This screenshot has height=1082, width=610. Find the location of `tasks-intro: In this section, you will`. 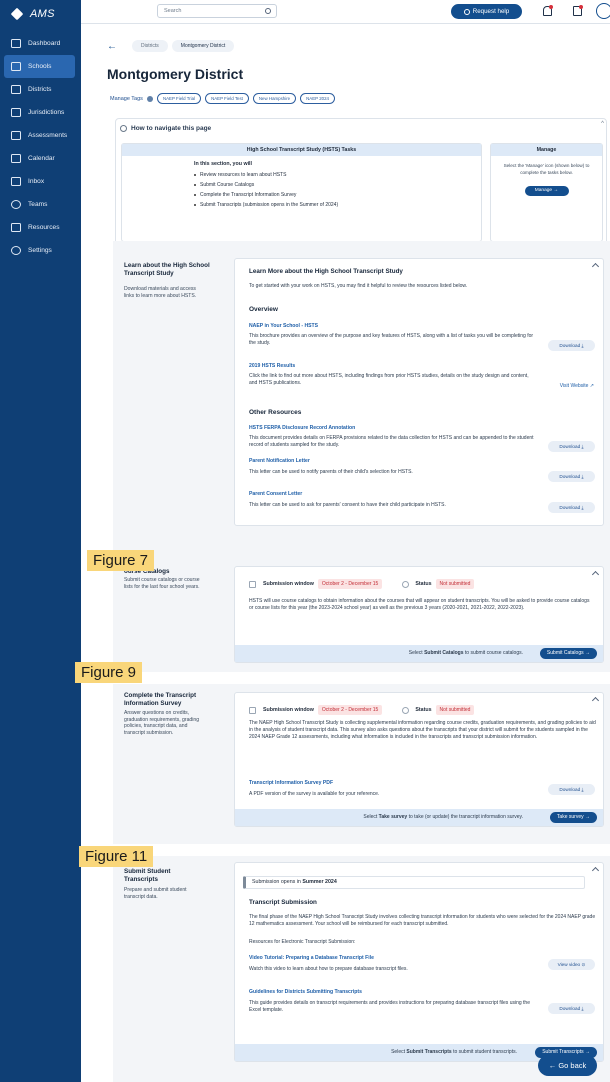

tasks-intro: In this section, you will is located at coordinates (223, 164).